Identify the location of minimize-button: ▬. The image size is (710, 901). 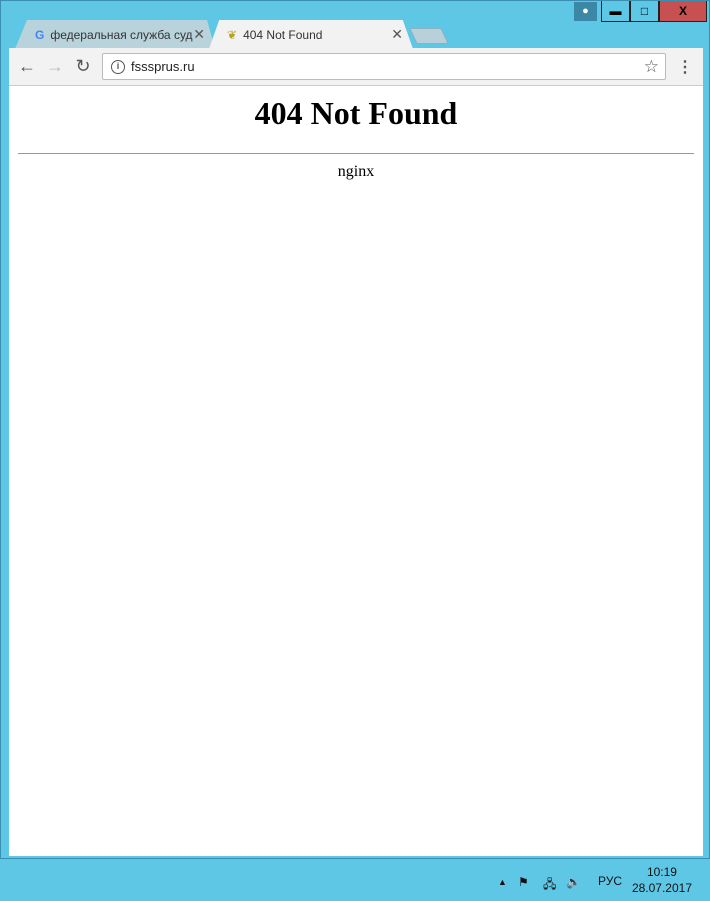
(615, 11).